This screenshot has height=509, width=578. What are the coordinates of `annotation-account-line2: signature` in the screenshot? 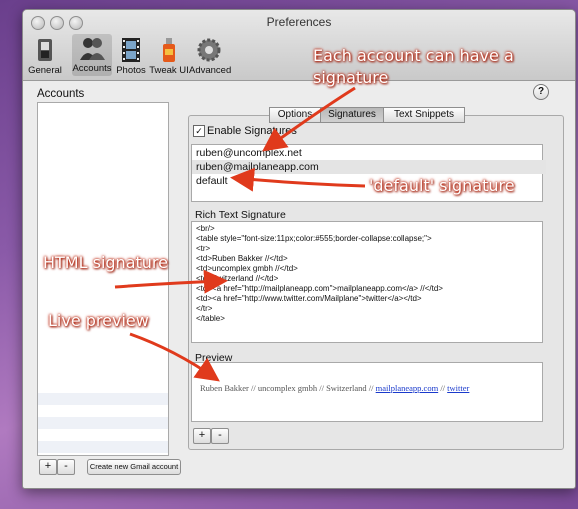 It's located at (351, 77).